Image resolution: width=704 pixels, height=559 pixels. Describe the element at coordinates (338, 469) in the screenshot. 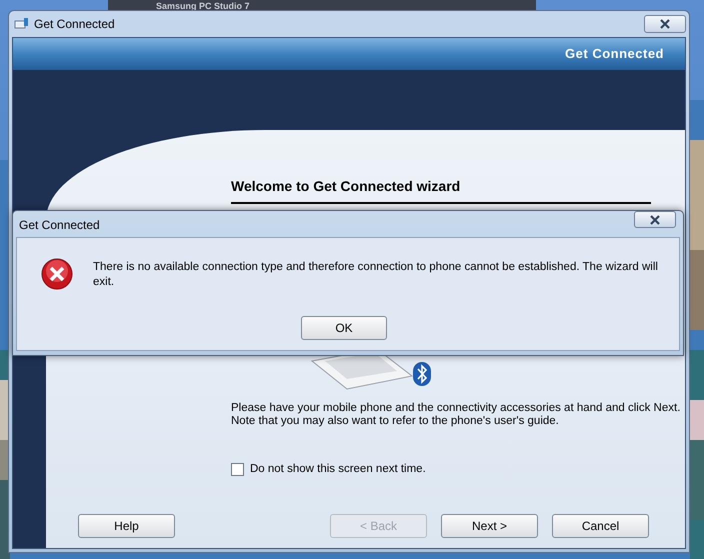

I see `checkbox-label: Do not show this screen next time.` at that location.